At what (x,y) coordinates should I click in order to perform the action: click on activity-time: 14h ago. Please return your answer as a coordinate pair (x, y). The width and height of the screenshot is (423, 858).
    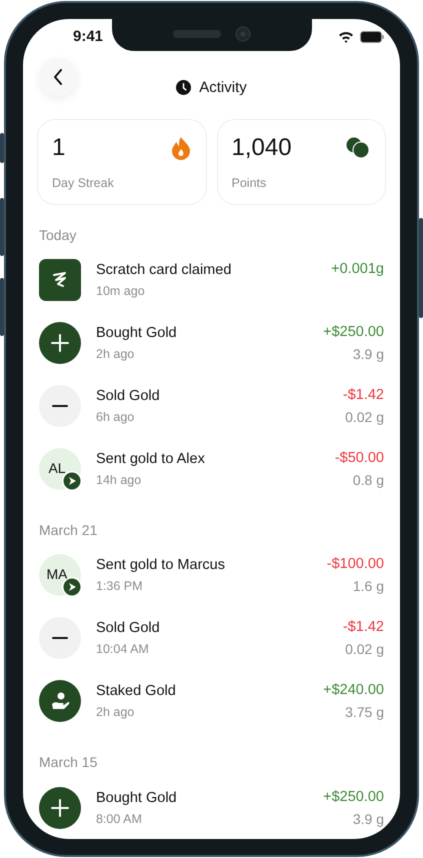
    Looking at the image, I should click on (119, 479).